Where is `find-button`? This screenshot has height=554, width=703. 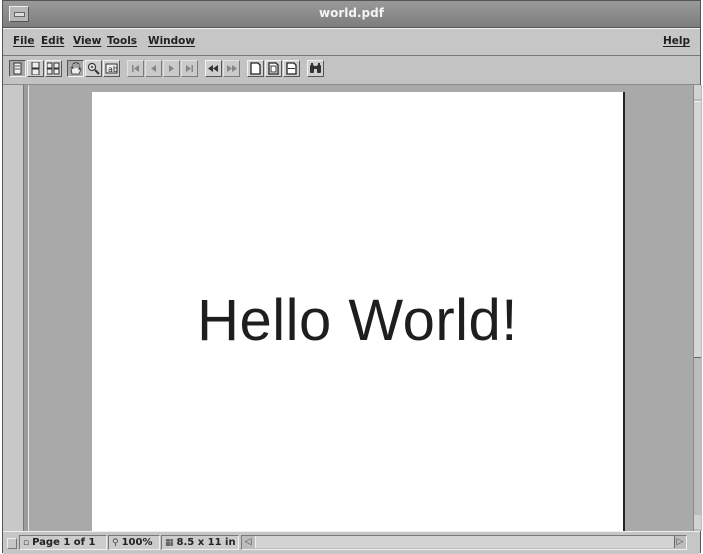
find-button is located at coordinates (315, 68).